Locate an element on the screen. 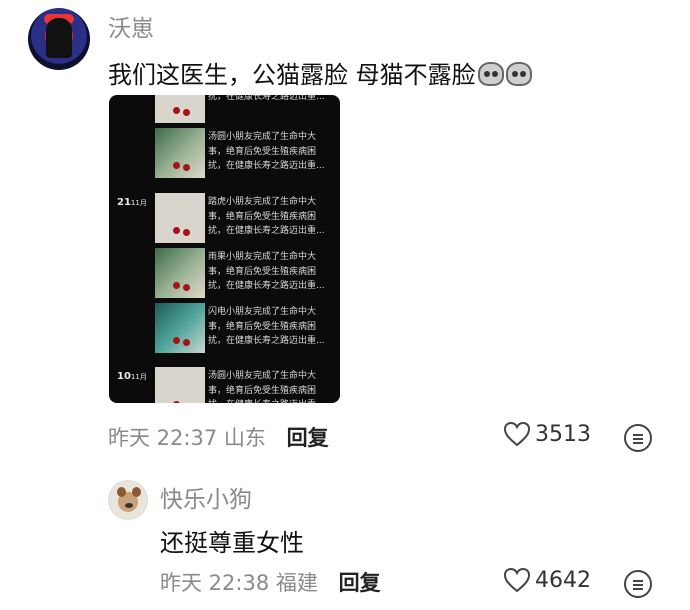 This screenshot has width=690, height=610. thumbnail-date-day: 21 is located at coordinates (124, 202).